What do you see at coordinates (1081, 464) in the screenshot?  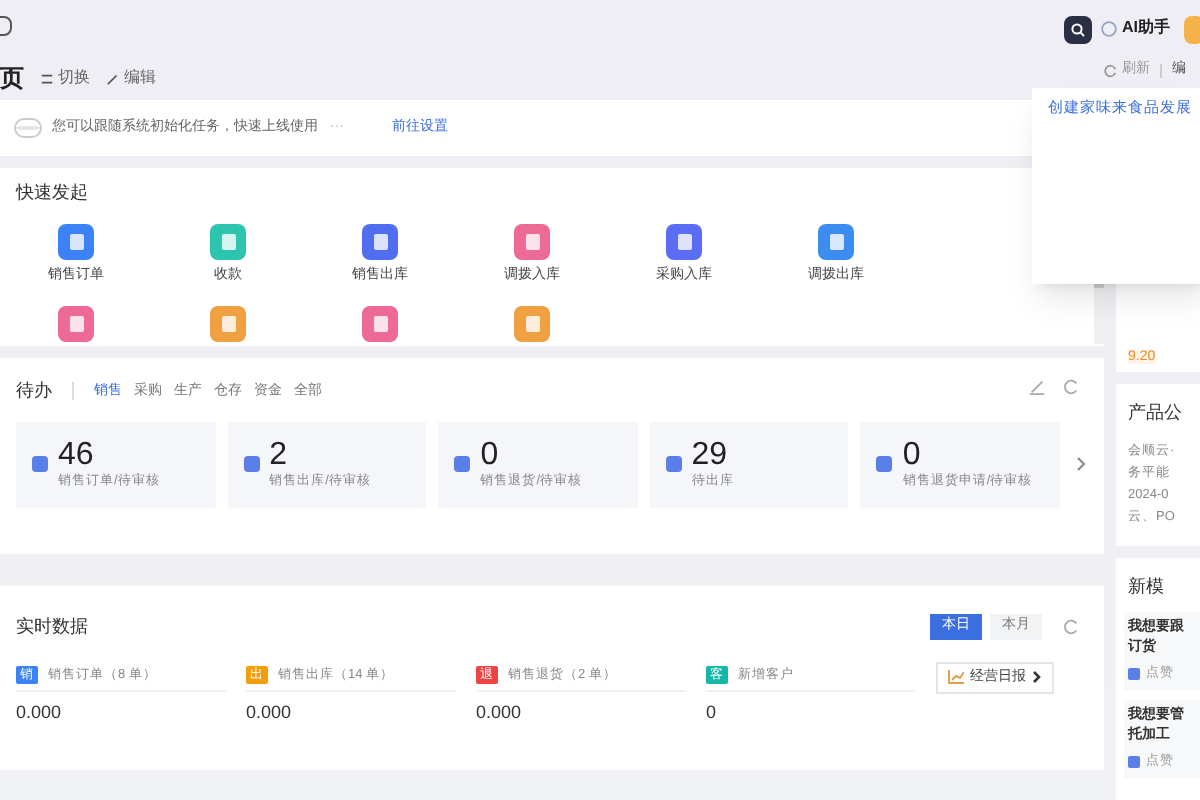 I see `next-arrow-icon` at bounding box center [1081, 464].